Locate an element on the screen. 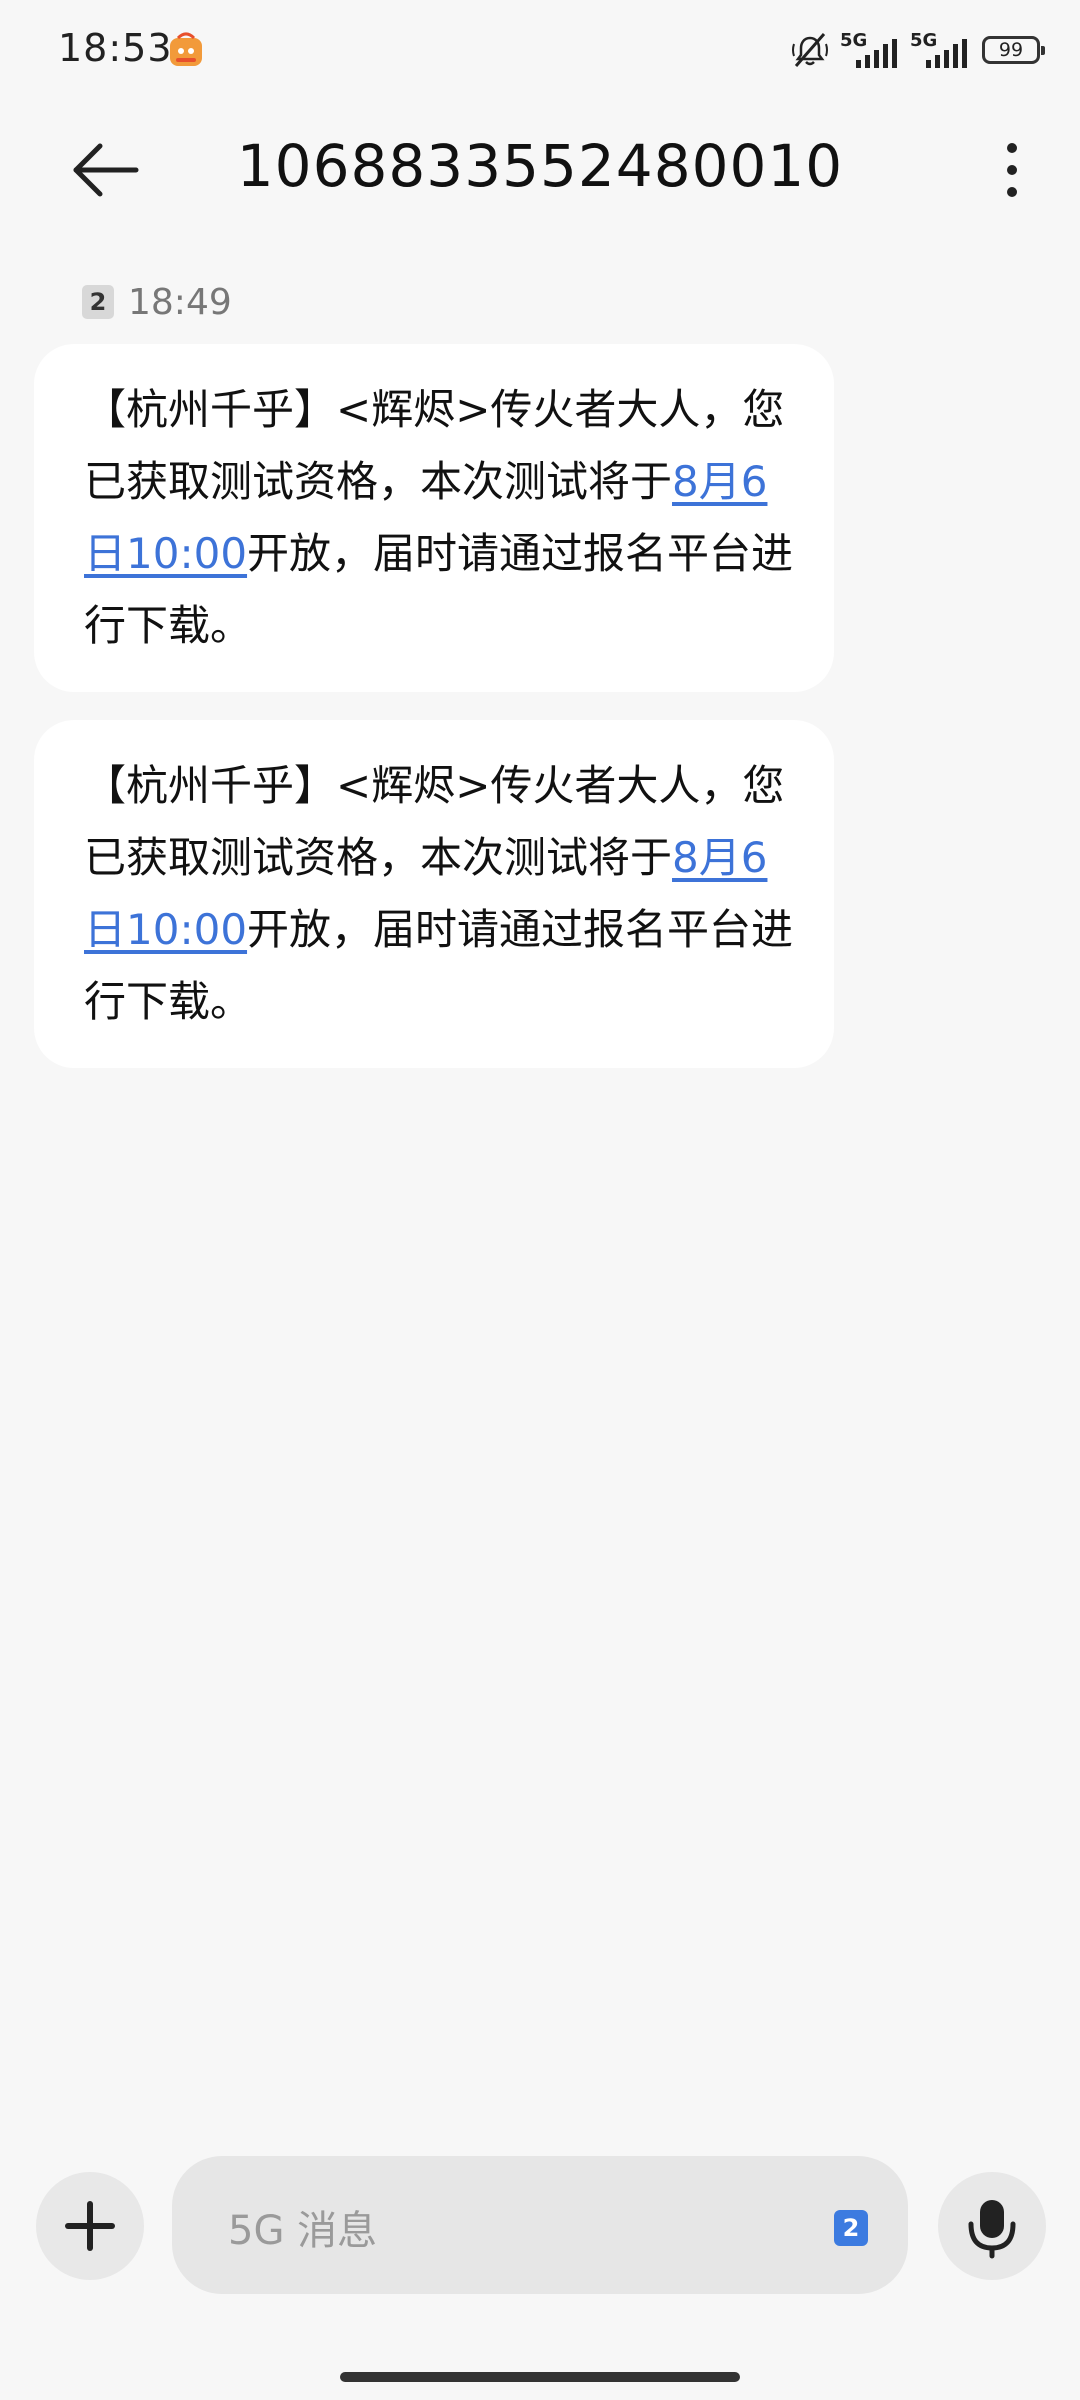 The image size is (1080, 2400). microphone-icon is located at coordinates (992, 2242).